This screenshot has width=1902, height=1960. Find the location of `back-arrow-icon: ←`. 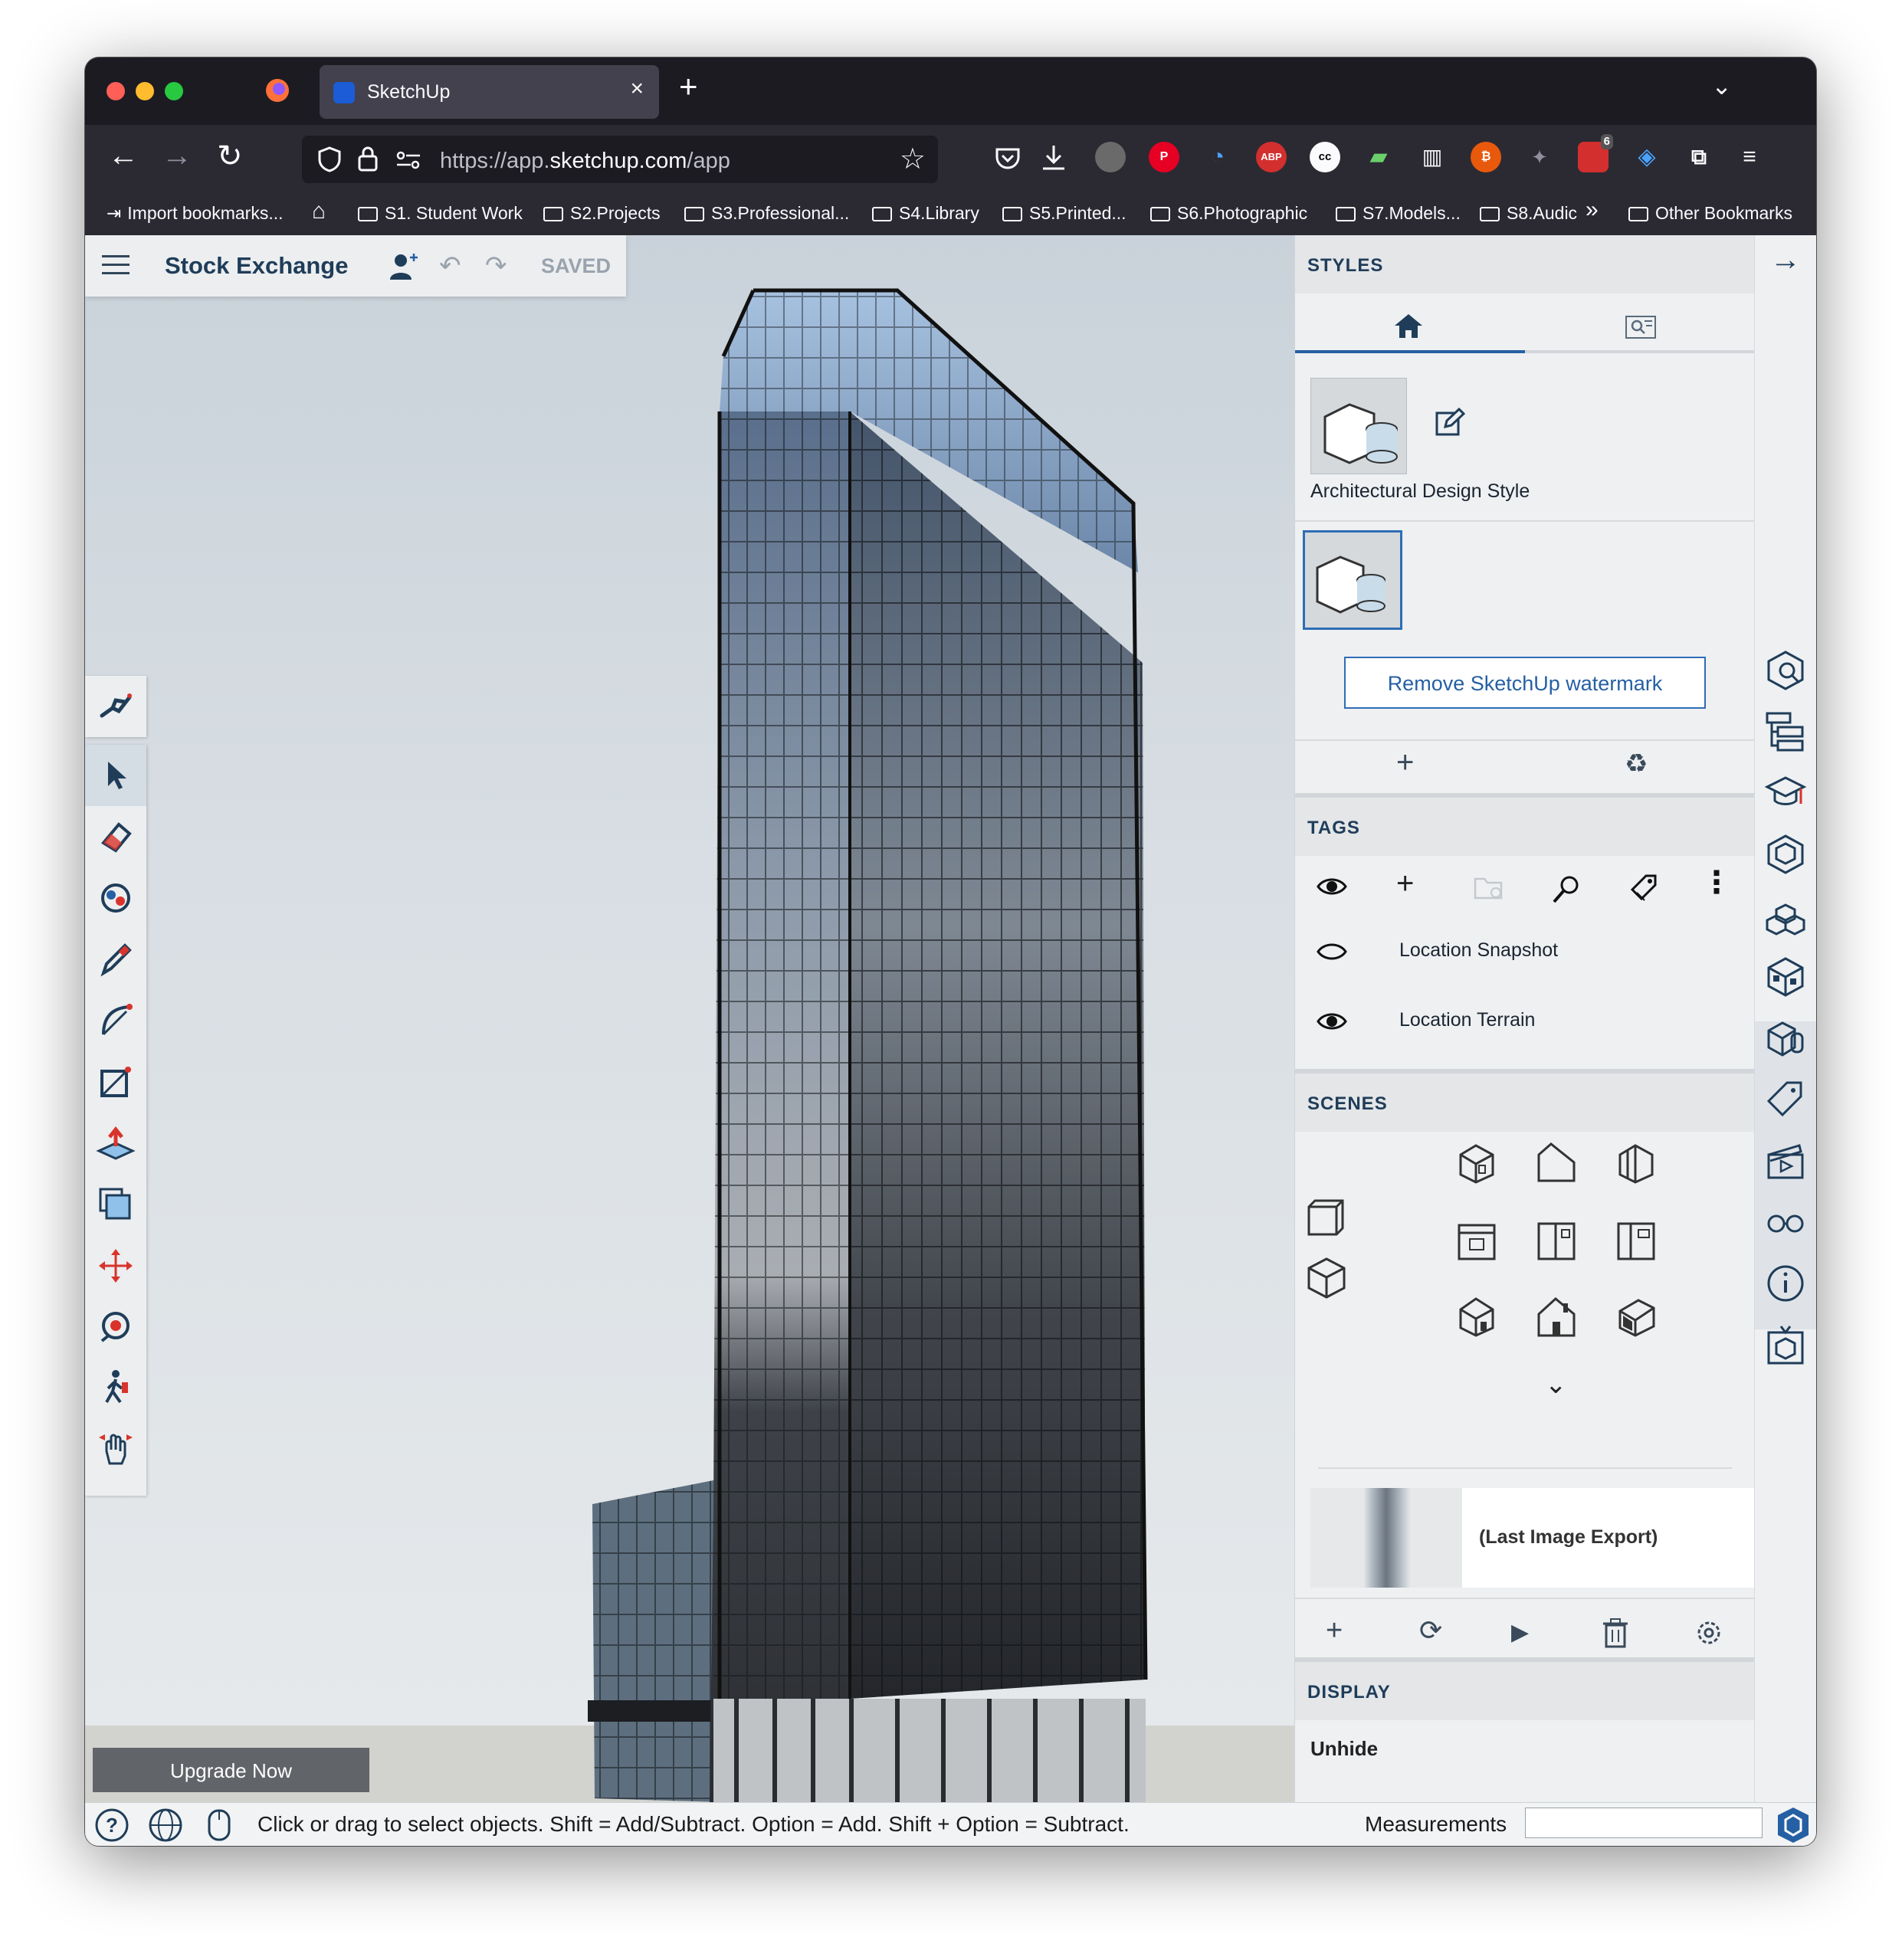

back-arrow-icon: ← is located at coordinates (123, 156).